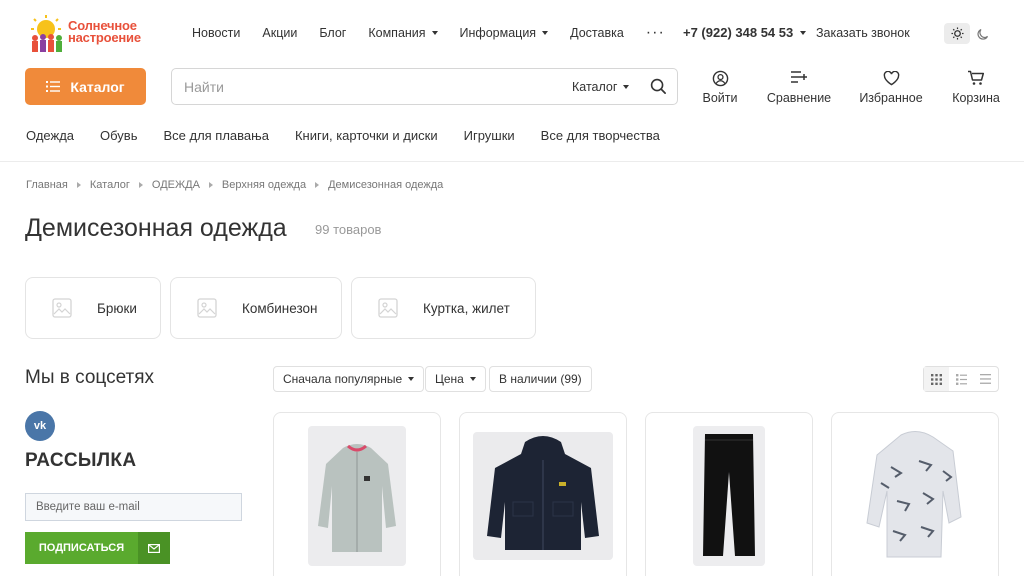 The width and height of the screenshot is (1024, 576). Describe the element at coordinates (97, 86) in the screenshot. I see `catalog-button-label: Каталог` at that location.